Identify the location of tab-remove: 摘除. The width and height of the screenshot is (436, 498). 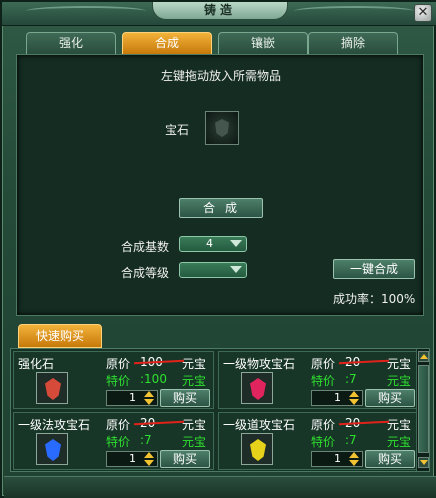
(353, 43).